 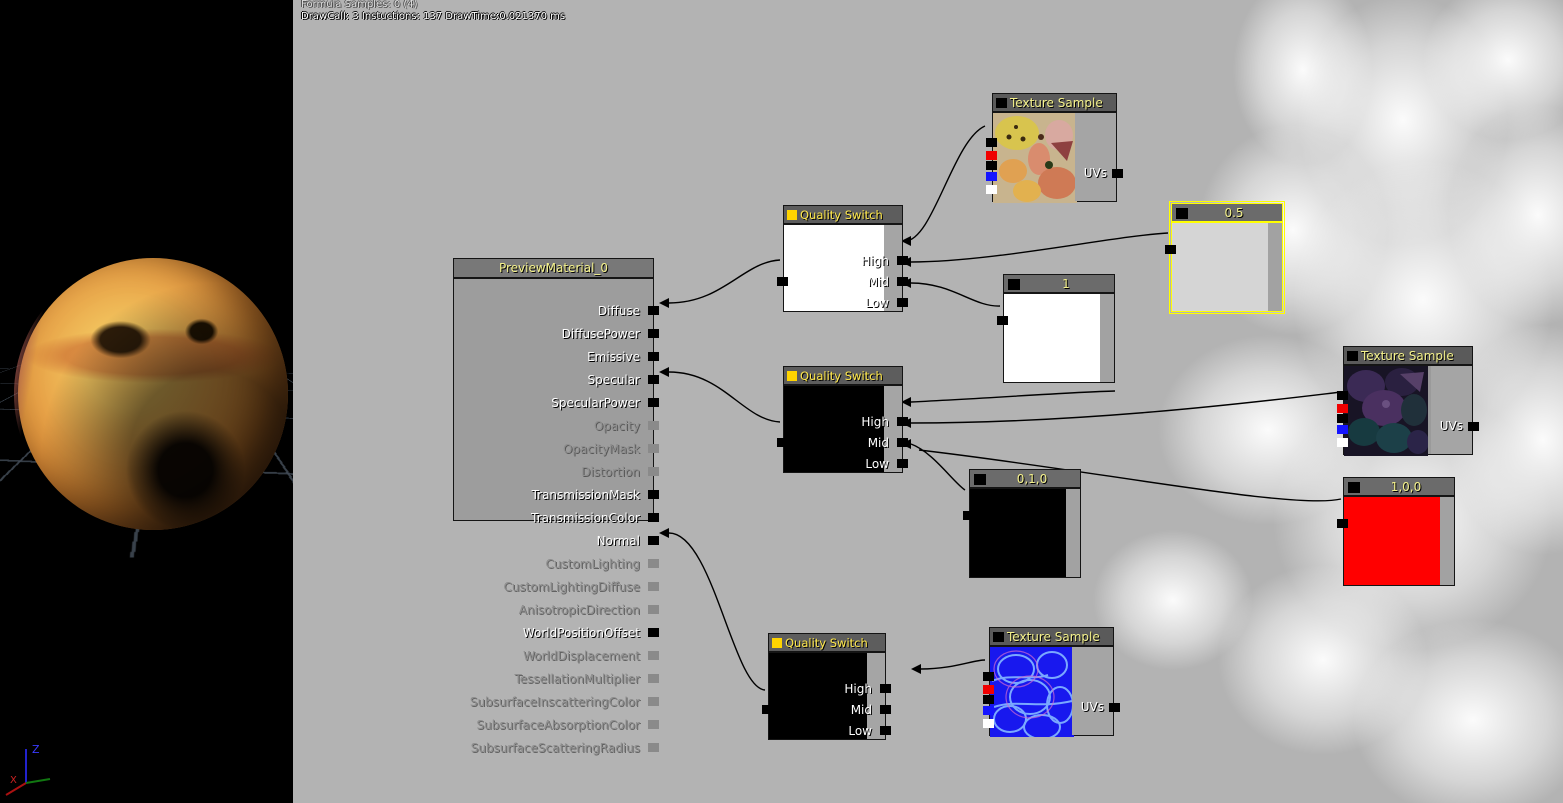 What do you see at coordinates (1035, 158) in the screenshot?
I see `texture-thumbnail-diffuse` at bounding box center [1035, 158].